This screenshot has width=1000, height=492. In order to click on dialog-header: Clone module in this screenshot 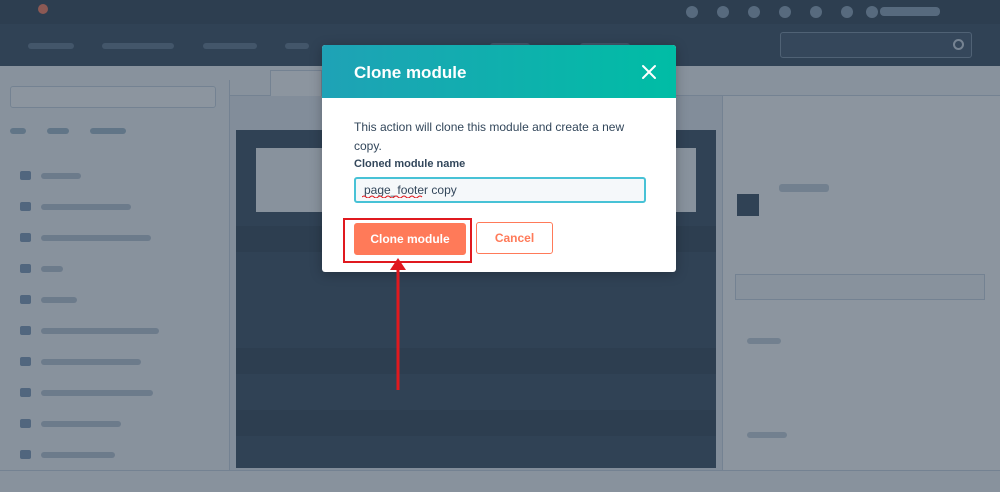, I will do `click(499, 71)`.